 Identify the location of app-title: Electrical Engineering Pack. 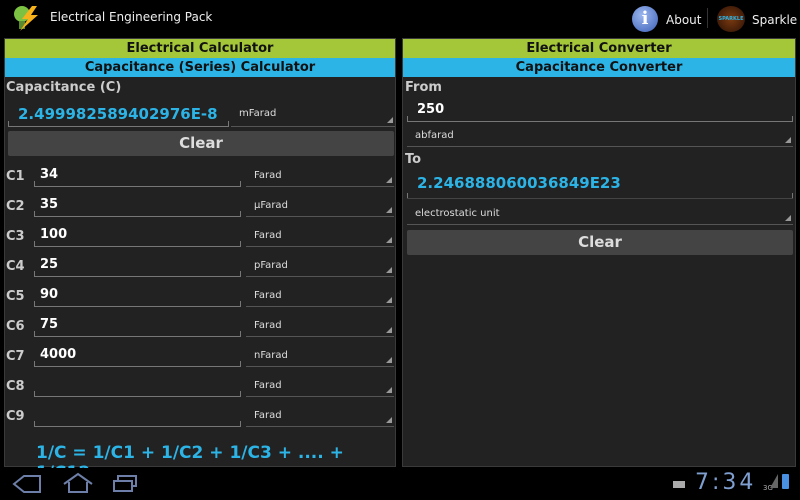
(131, 17).